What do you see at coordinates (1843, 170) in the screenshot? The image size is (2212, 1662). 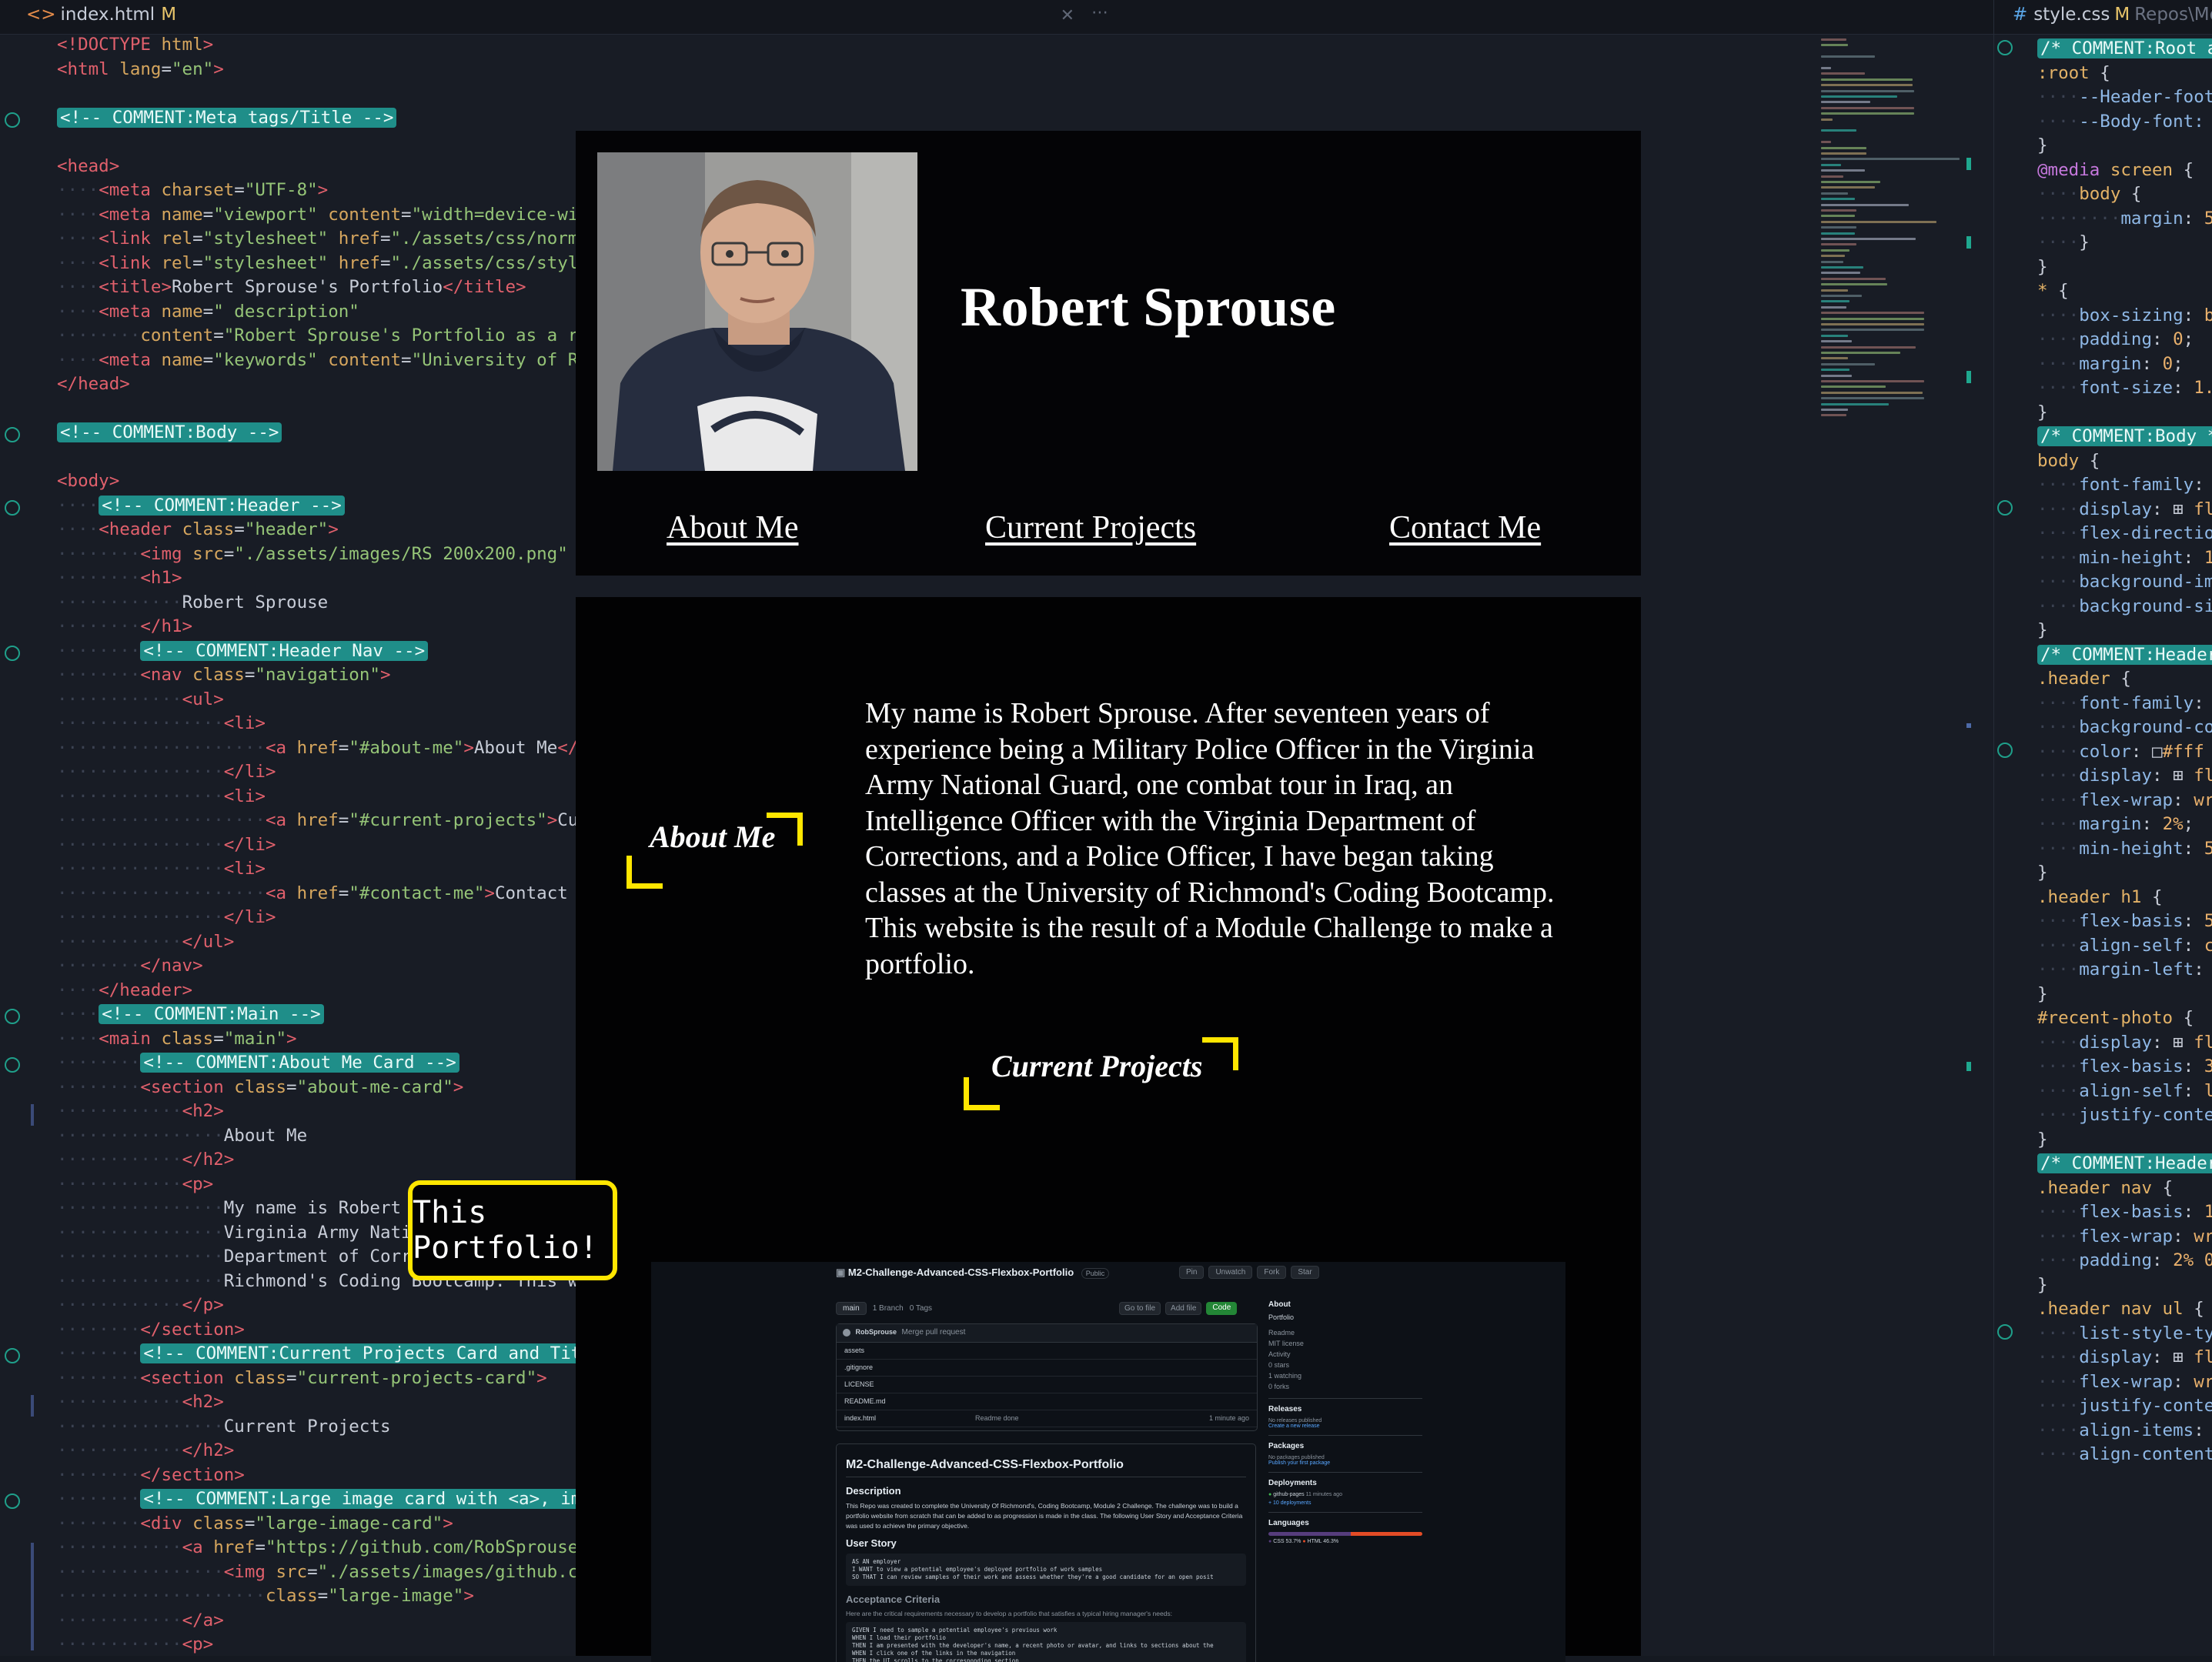 I see `minimap-line` at bounding box center [1843, 170].